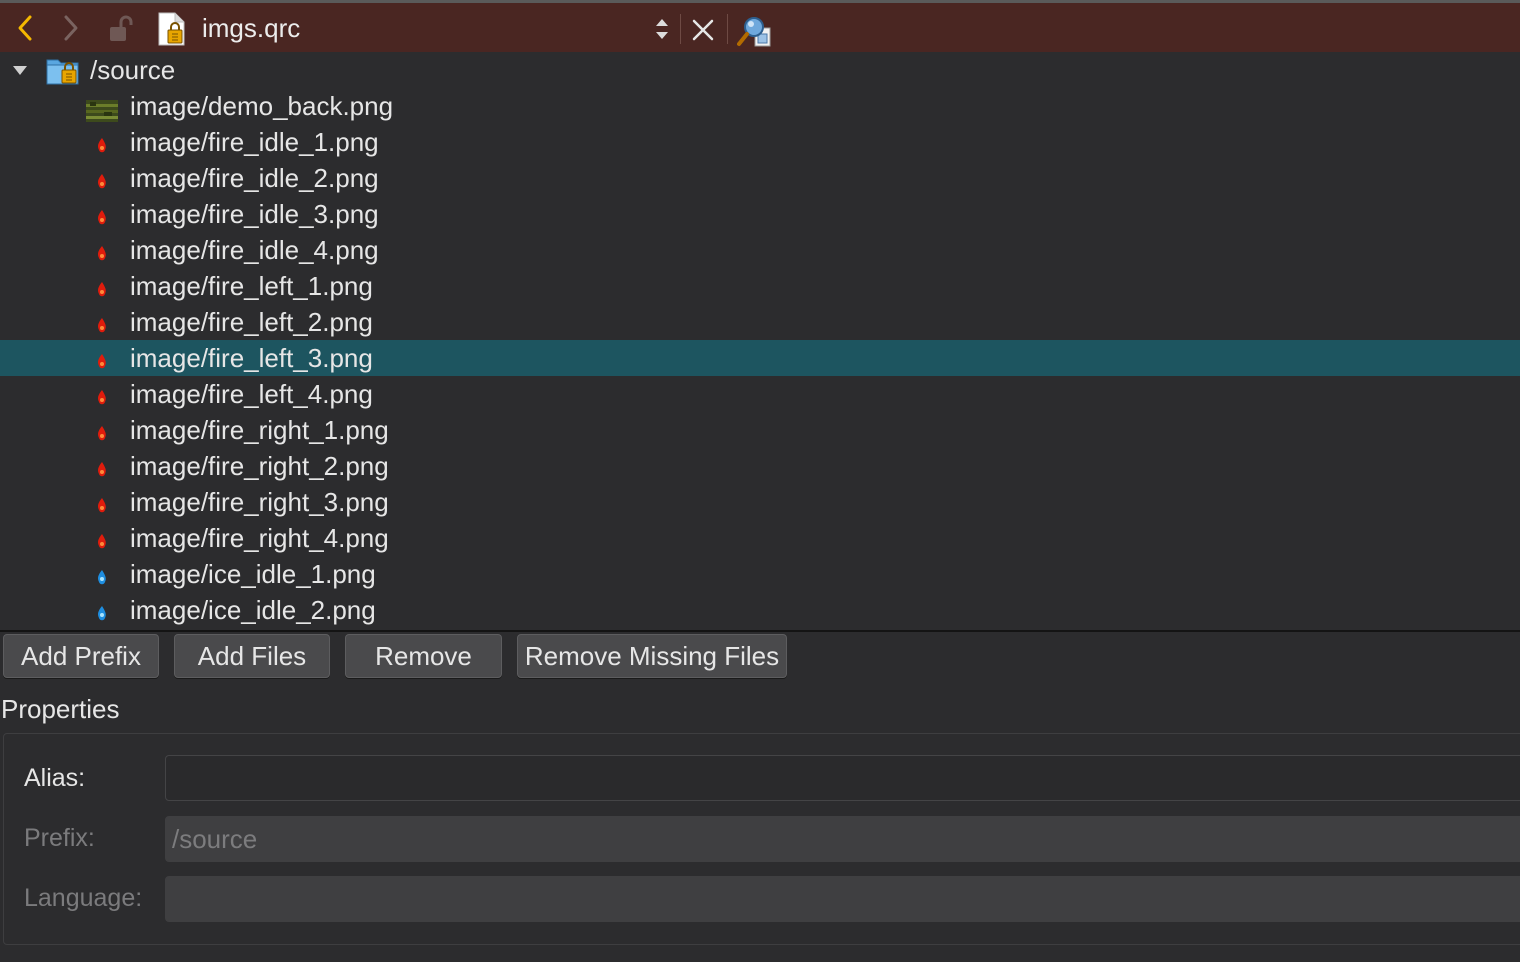  Describe the element at coordinates (259, 538) in the screenshot. I see `file-path-label: image/fire_right_4.png` at that location.